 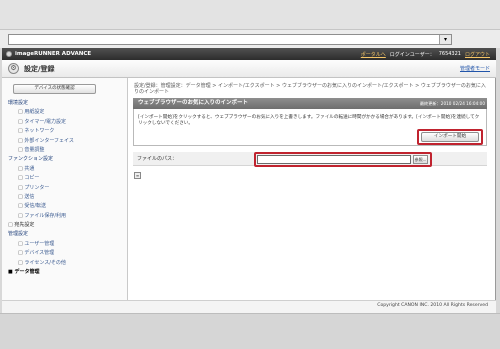 I want to click on import-start-button: インポート開始, so click(x=450, y=137).